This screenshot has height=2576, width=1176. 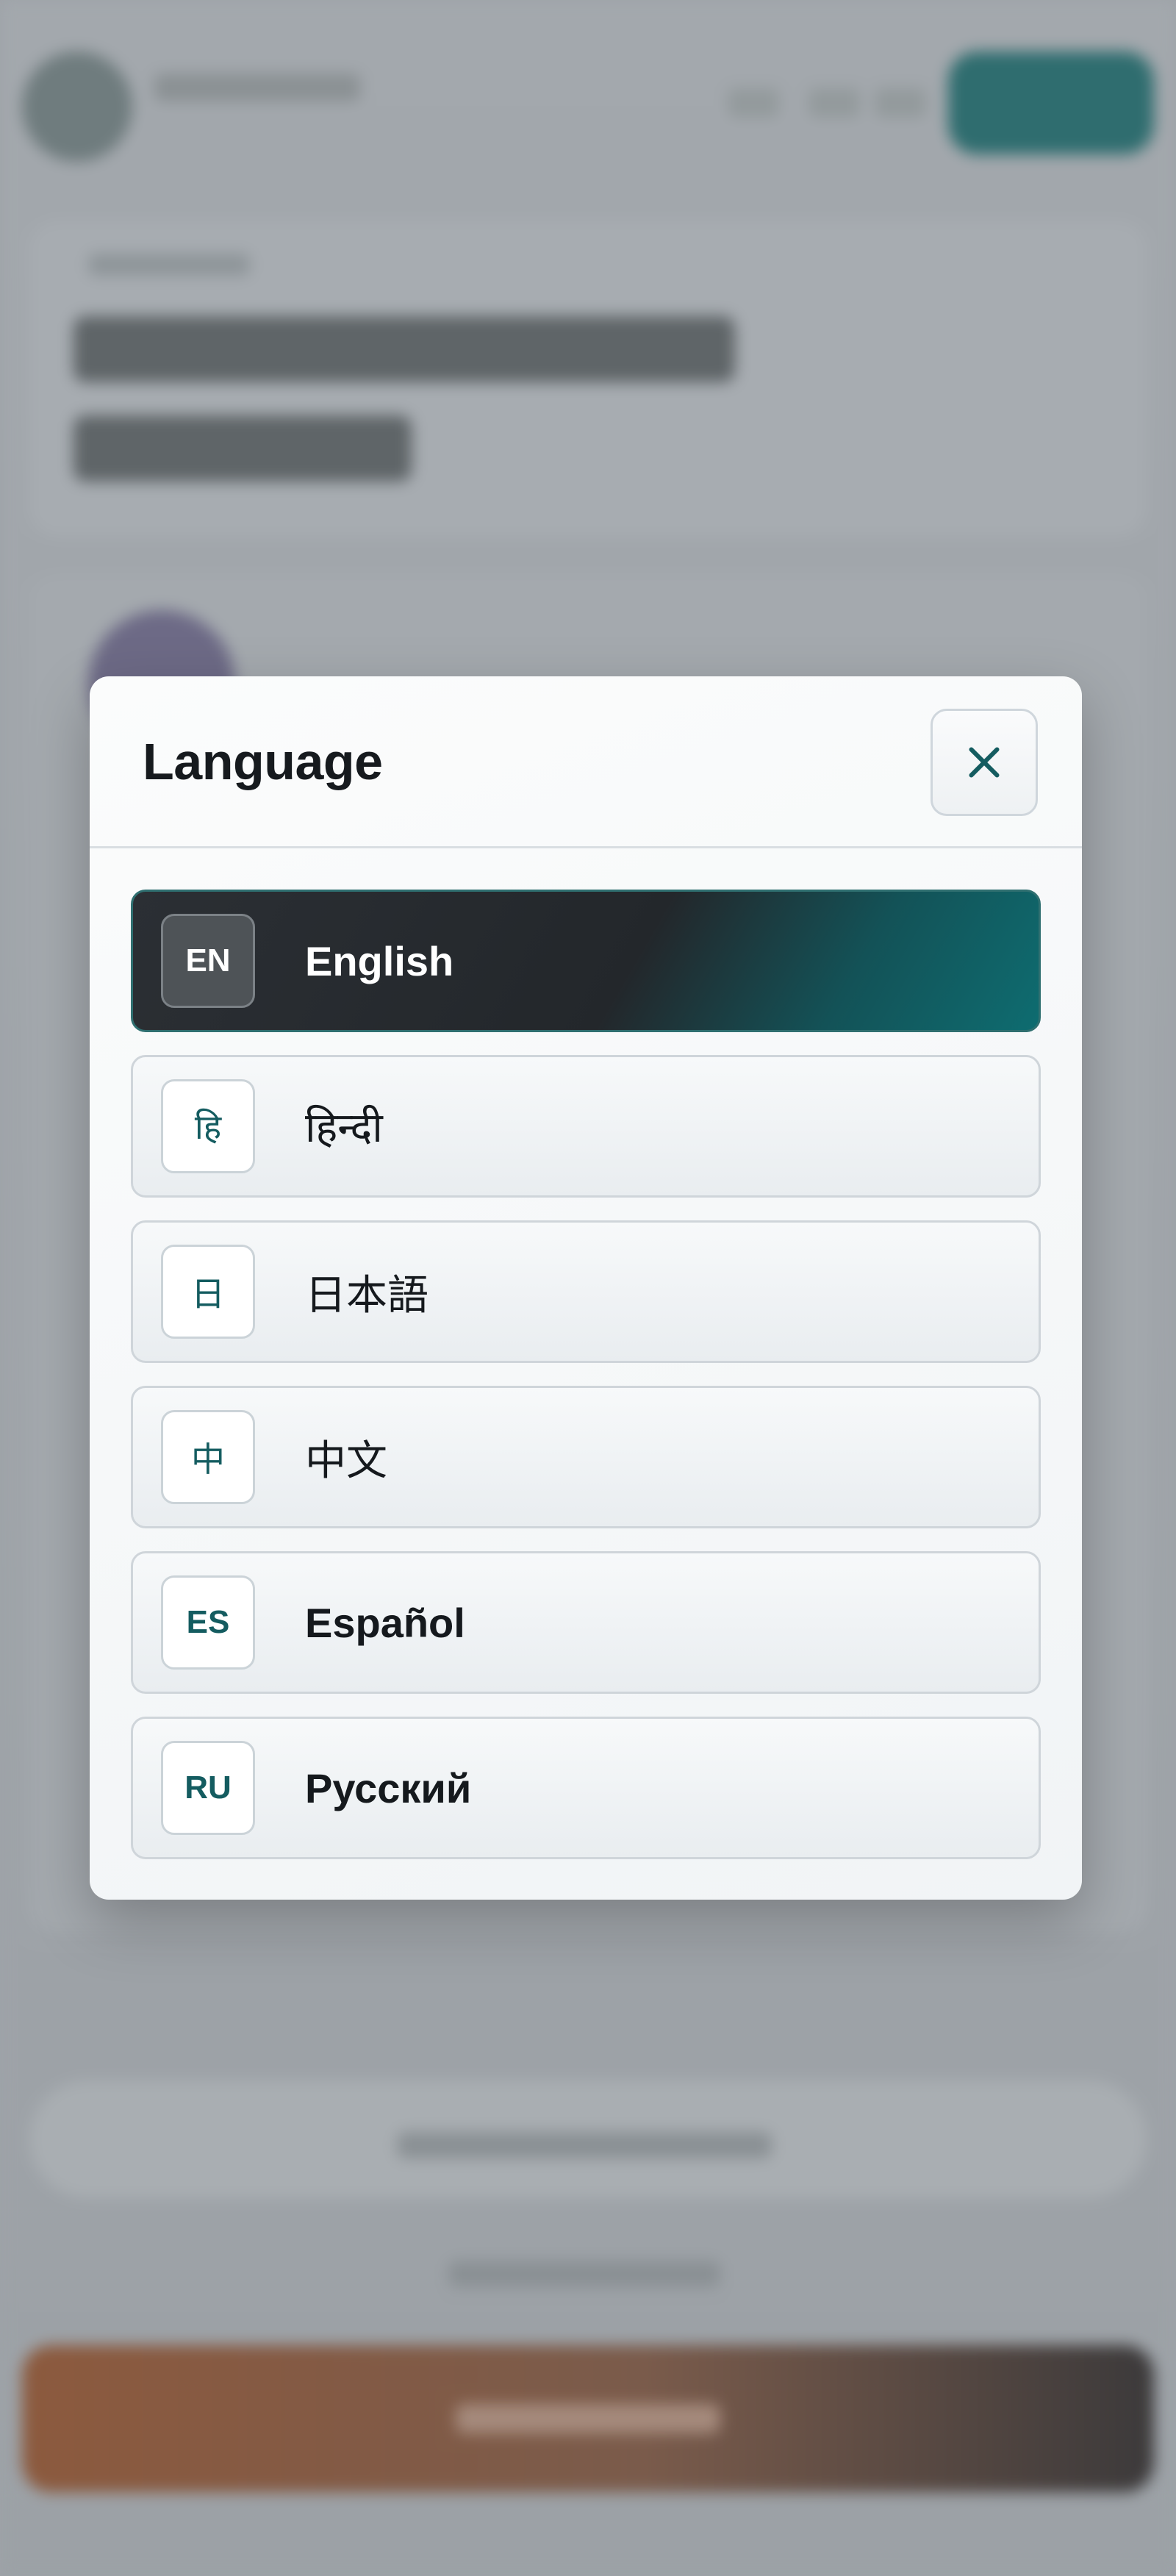 What do you see at coordinates (586, 1126) in the screenshot?
I see `language-option-hindi: हि हिन्दी` at bounding box center [586, 1126].